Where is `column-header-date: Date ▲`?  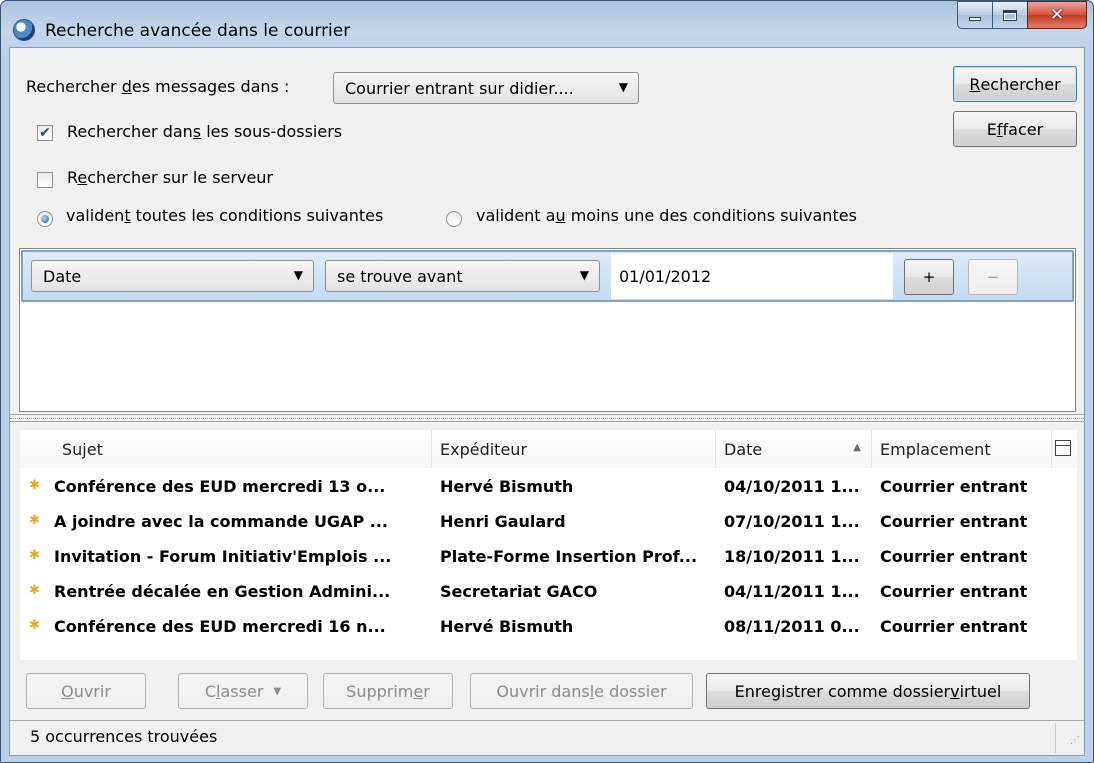 column-header-date: Date ▲ is located at coordinates (794, 449).